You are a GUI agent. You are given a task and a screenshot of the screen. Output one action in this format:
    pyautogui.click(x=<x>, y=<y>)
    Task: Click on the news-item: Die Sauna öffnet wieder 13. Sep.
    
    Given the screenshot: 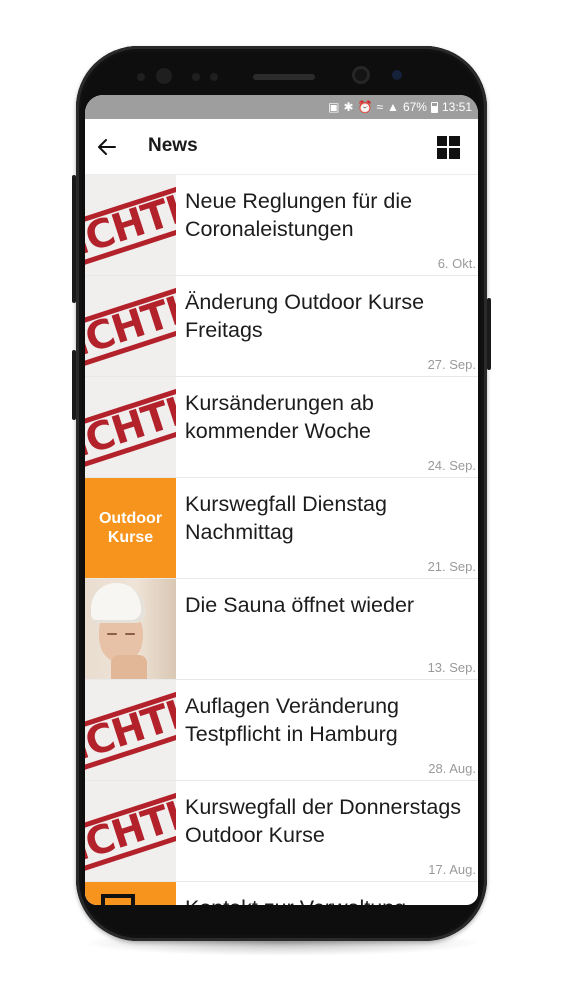 What is the action you would take?
    pyautogui.click(x=281, y=629)
    